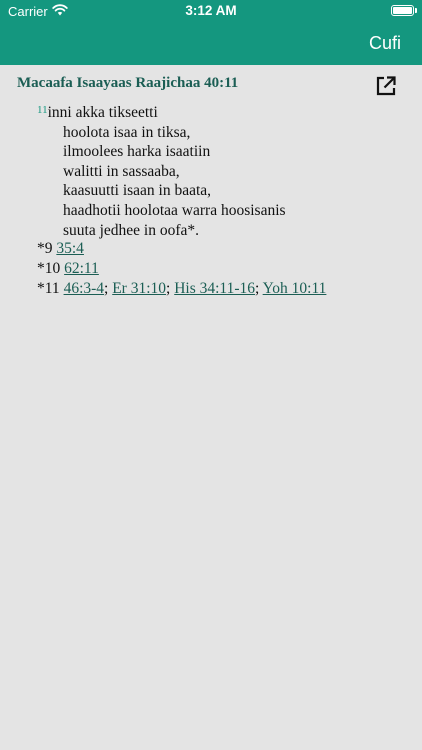  What do you see at coordinates (49, 268) in the screenshot?
I see `note-marker: *10` at bounding box center [49, 268].